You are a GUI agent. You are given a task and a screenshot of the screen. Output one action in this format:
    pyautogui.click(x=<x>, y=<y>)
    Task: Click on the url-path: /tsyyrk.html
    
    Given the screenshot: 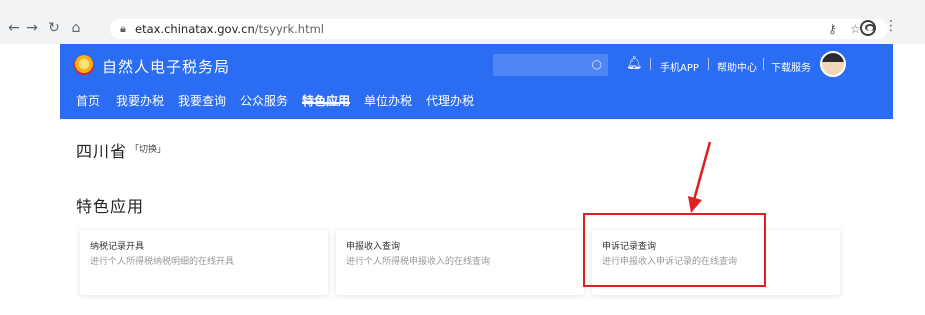 What is the action you would take?
    pyautogui.click(x=289, y=29)
    